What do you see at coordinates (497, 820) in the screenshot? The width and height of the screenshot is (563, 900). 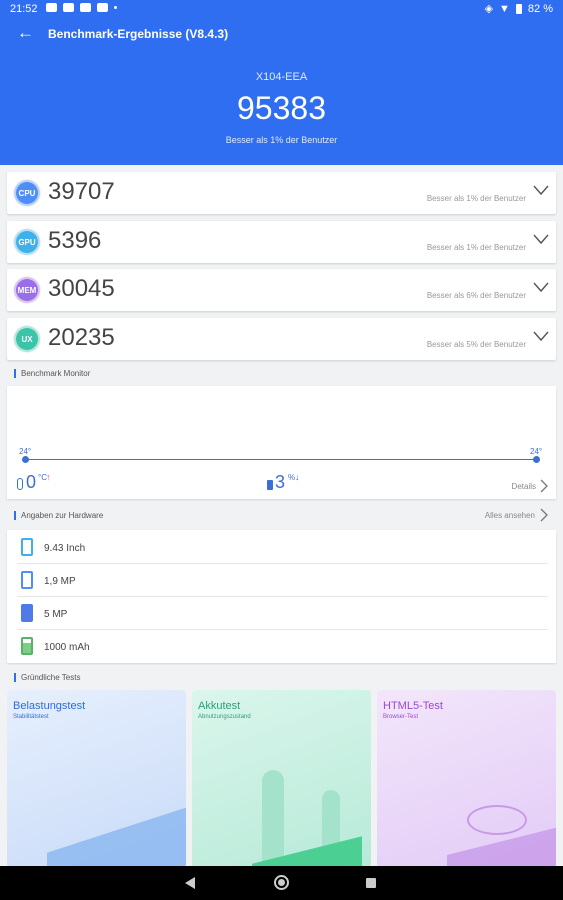 I see `html5-test-illustration` at bounding box center [497, 820].